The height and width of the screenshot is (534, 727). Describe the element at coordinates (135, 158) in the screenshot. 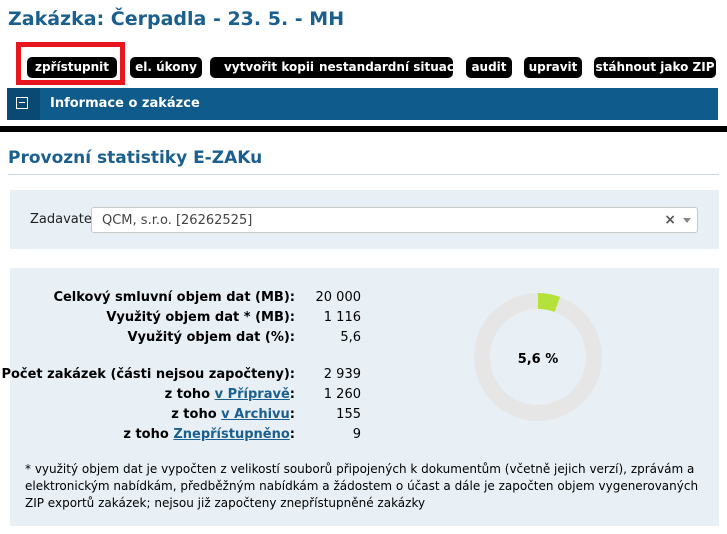

I see `stats-section-title: Provozní statistiky E-ZAKu` at that location.